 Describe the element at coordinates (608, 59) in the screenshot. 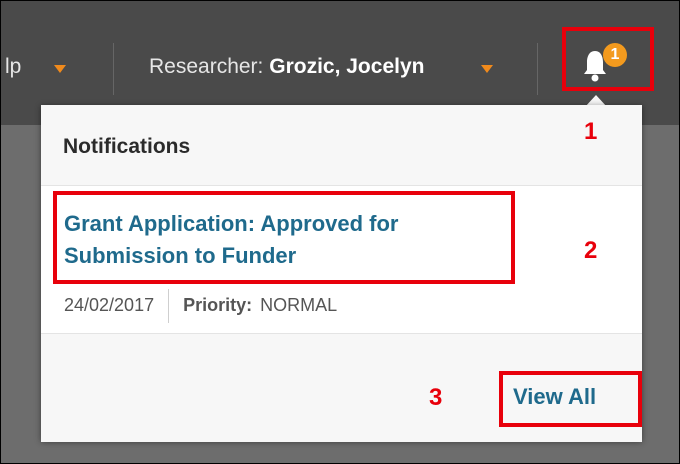

I see `annotation-box-bell` at that location.